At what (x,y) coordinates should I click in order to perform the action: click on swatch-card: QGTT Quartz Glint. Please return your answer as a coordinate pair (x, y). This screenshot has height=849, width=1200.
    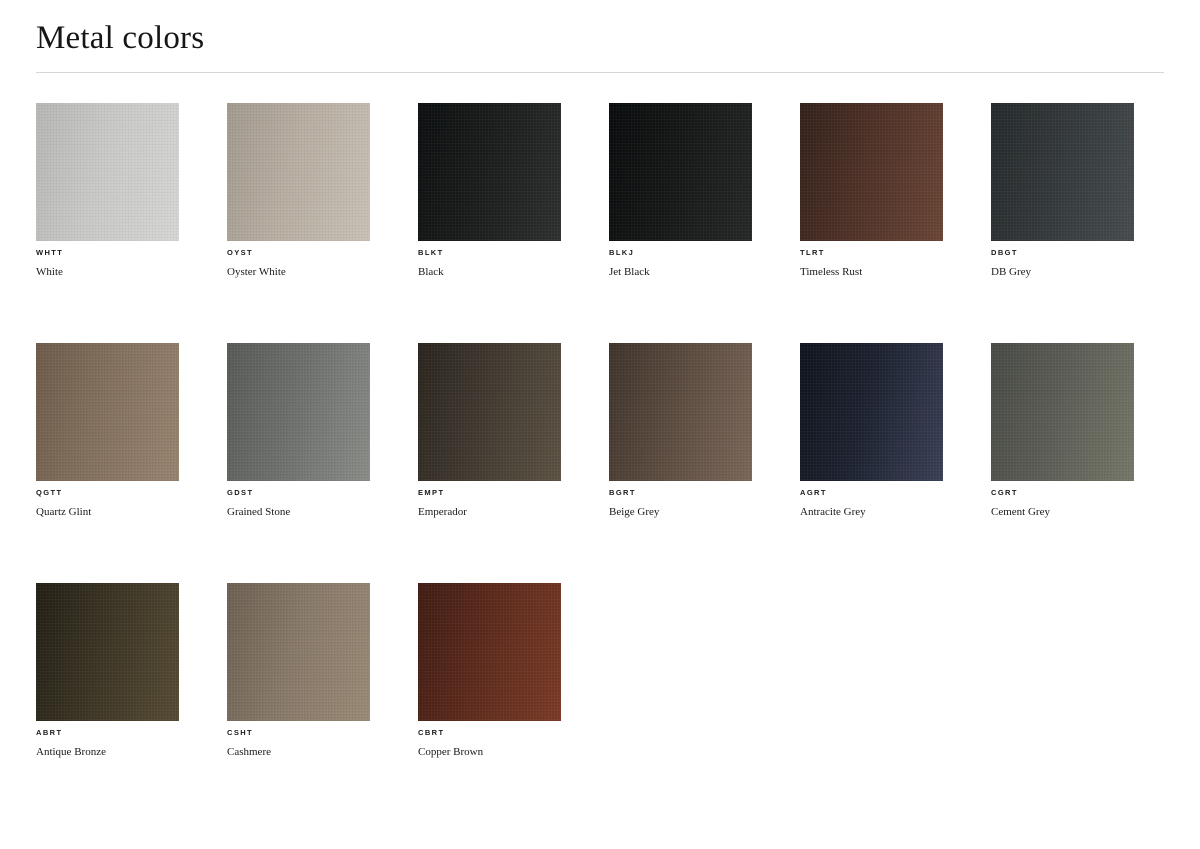
    Looking at the image, I should click on (107, 430).